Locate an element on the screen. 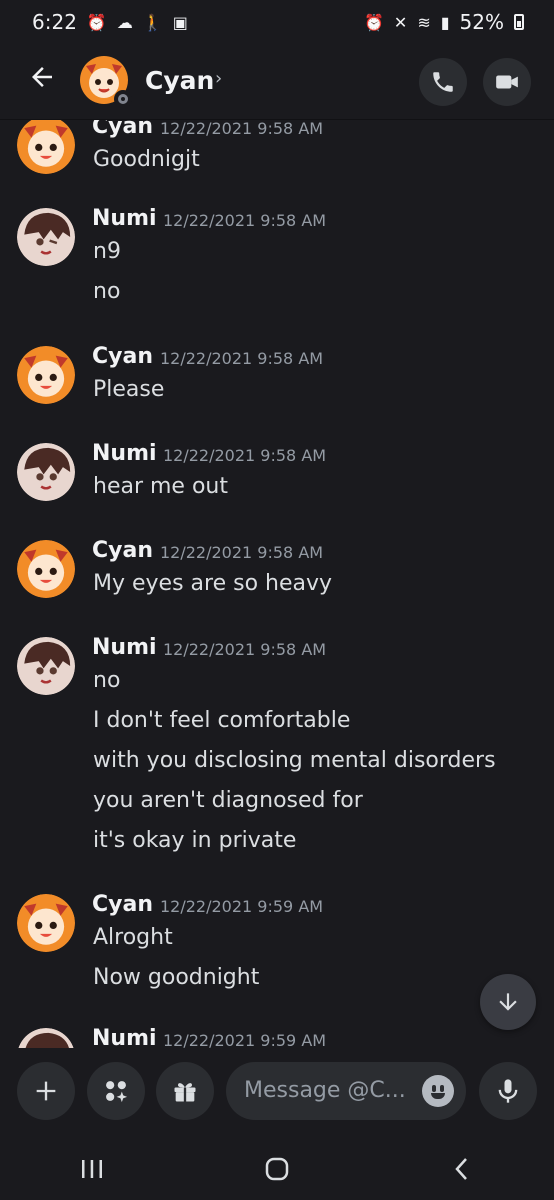 The width and height of the screenshot is (554, 1200). arrow-down-icon is located at coordinates (508, 1002).